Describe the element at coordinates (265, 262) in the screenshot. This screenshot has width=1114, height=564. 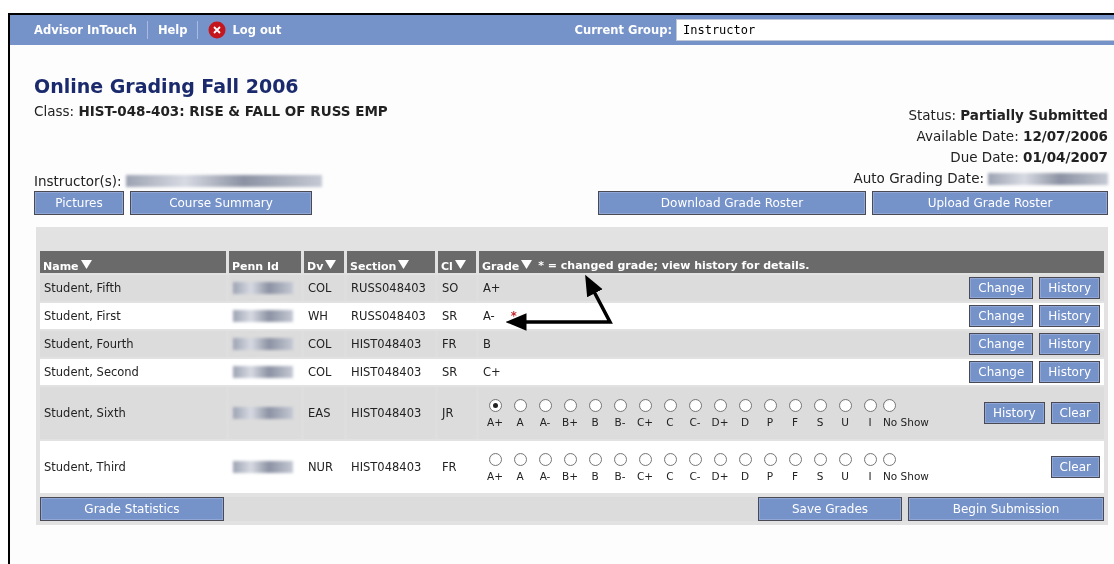
I see `column-header: Penn Id` at that location.